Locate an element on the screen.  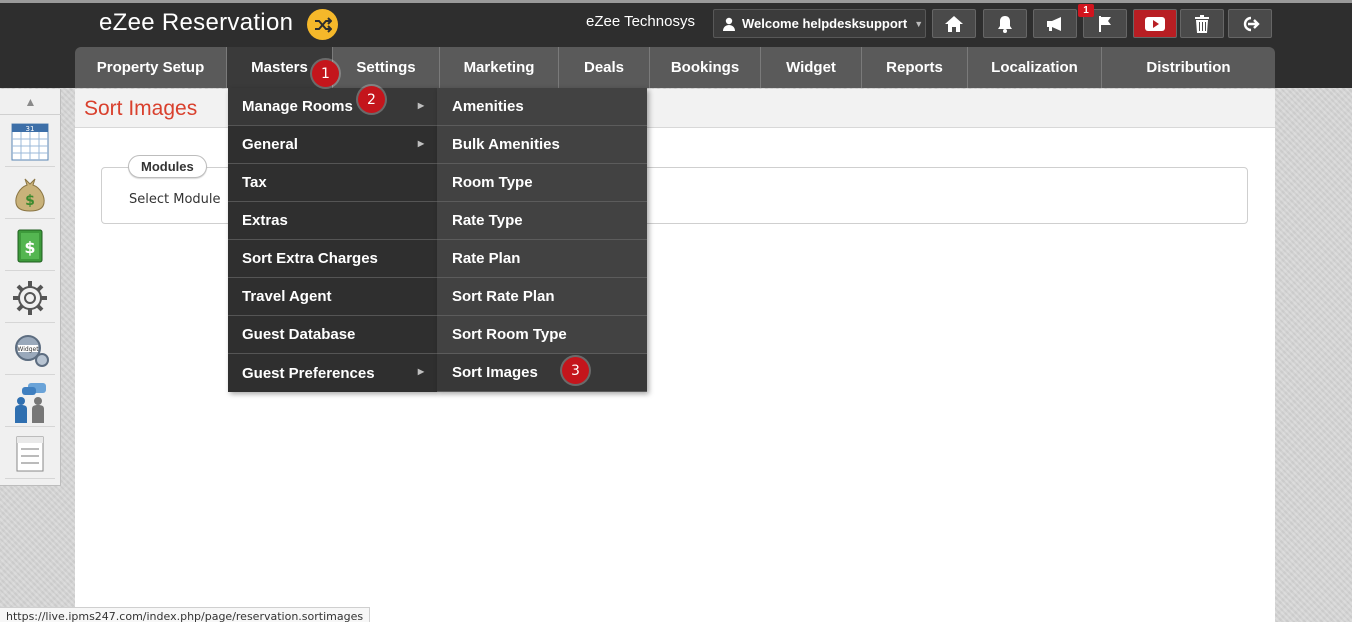
app-title: eZee Reservation is located at coordinates (196, 22).